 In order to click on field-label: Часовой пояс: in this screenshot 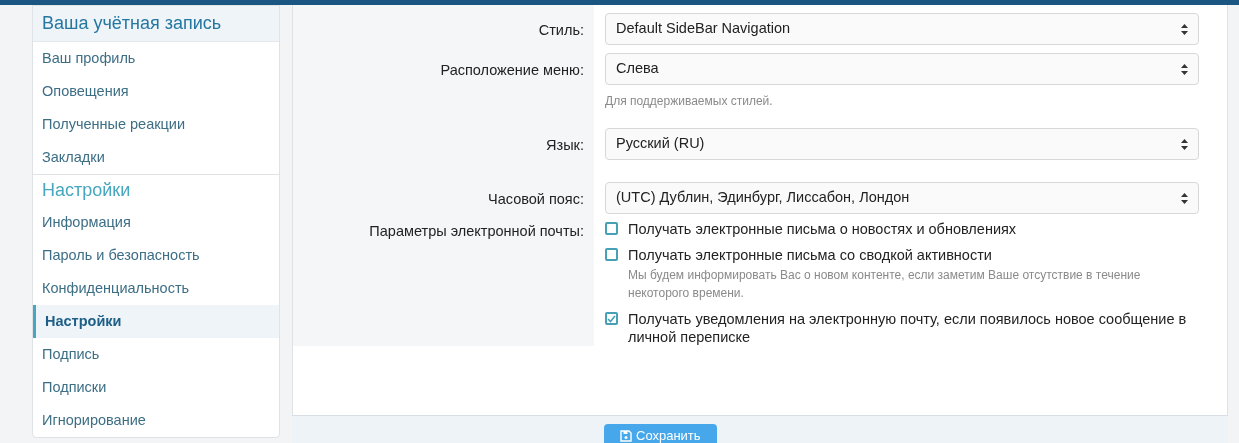, I will do `click(536, 199)`.